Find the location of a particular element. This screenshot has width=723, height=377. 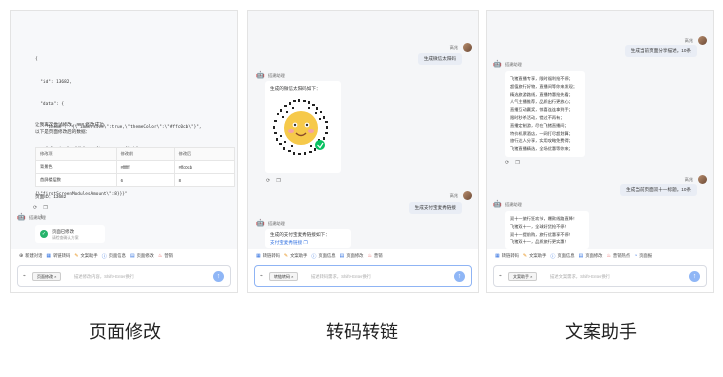

mode-chip: 页面修改 × is located at coordinates (47, 276).